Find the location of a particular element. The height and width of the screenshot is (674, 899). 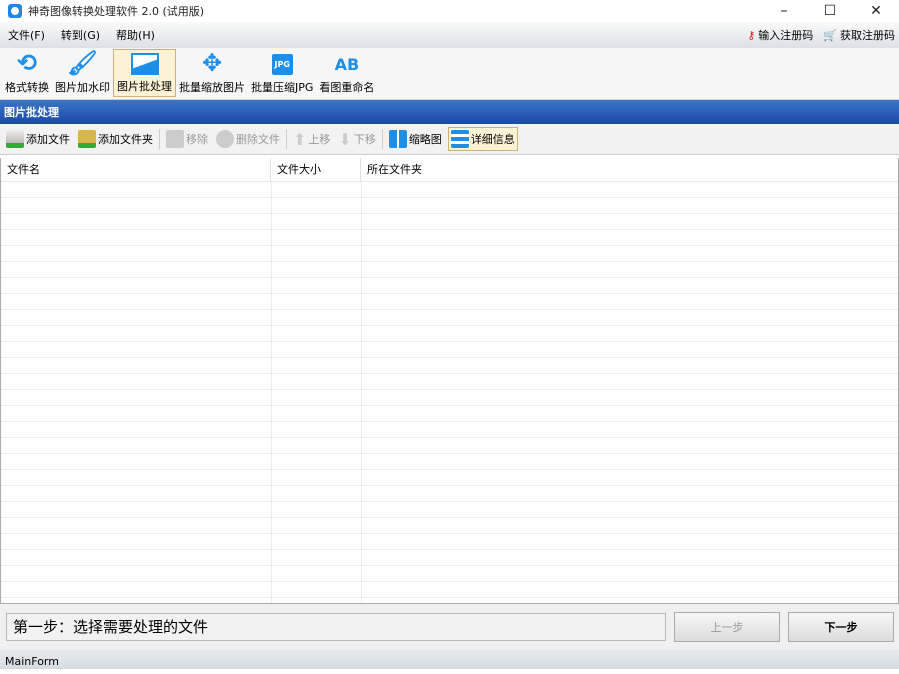

convert-icon: ⟲ is located at coordinates (27, 63).